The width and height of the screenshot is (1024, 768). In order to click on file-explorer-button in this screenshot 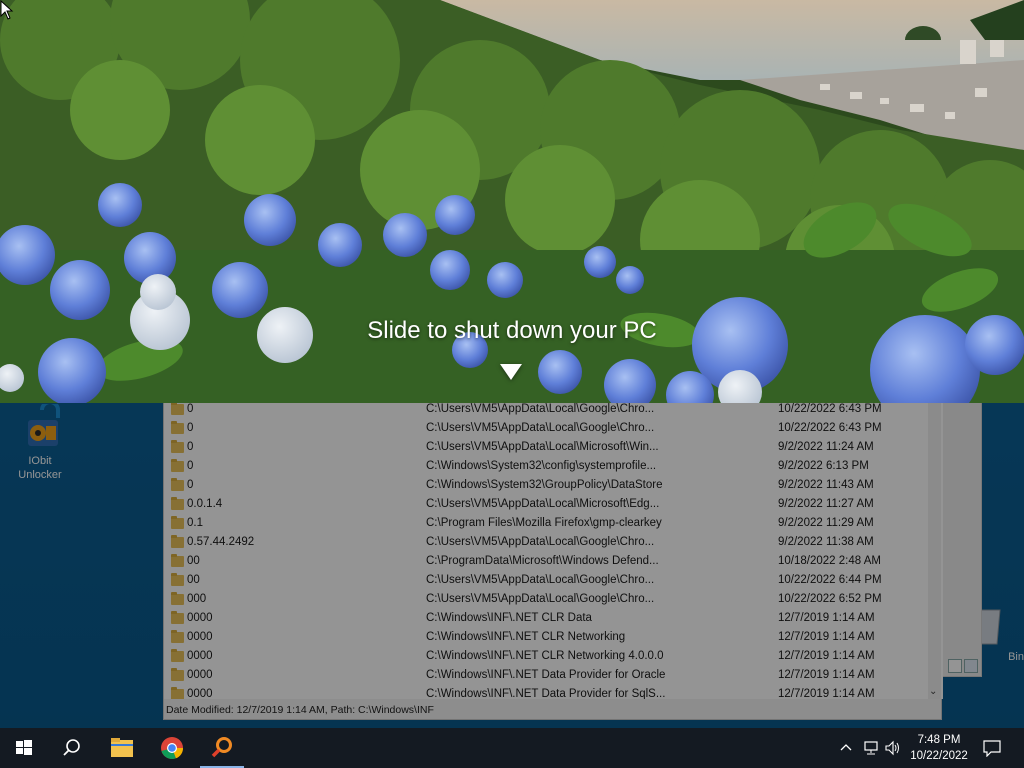, I will do `click(122, 748)`.